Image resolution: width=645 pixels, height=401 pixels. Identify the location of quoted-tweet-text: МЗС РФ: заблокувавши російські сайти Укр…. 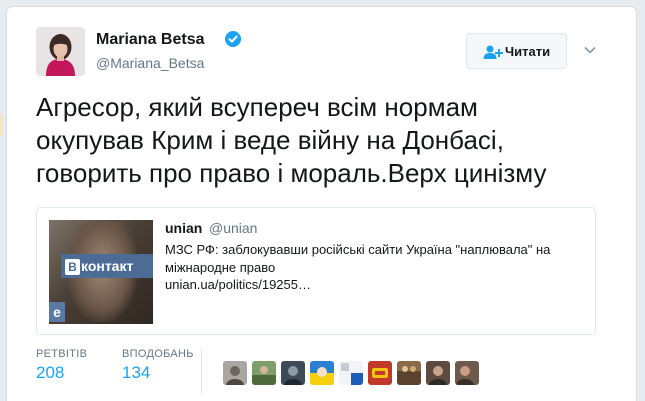
(358, 258).